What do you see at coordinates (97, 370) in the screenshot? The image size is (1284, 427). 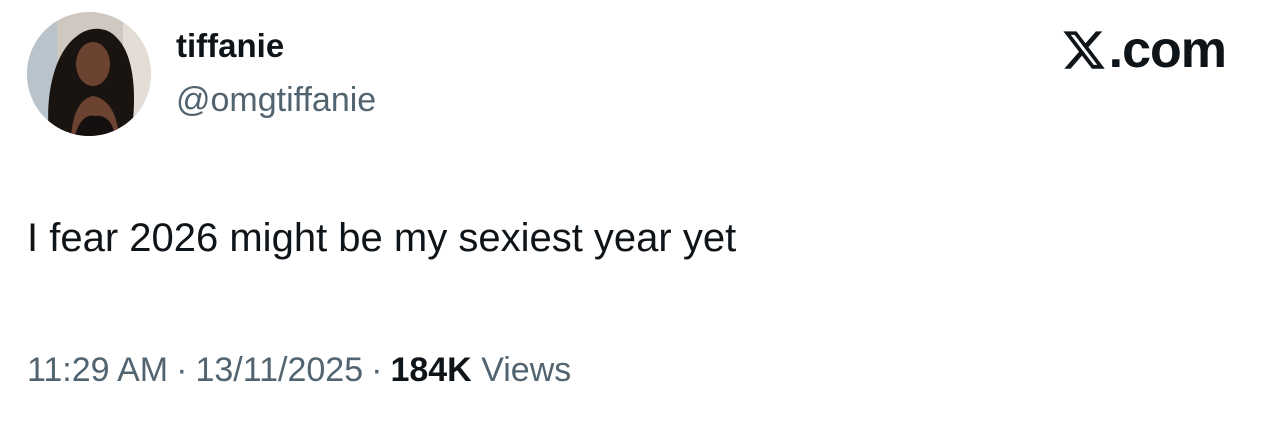 I see `tweet-time: 11:29 AM` at bounding box center [97, 370].